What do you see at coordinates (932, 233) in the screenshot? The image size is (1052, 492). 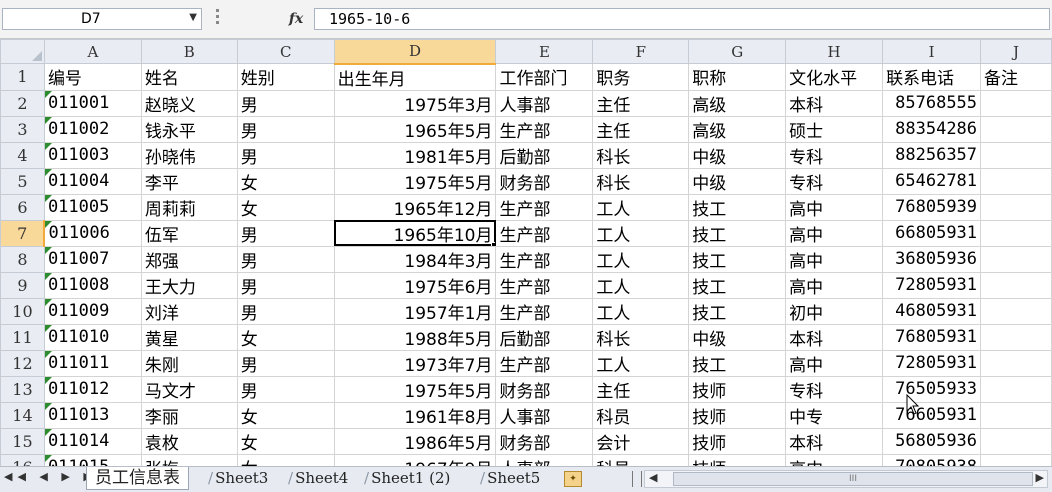 I see `cell-i: 66805931` at bounding box center [932, 233].